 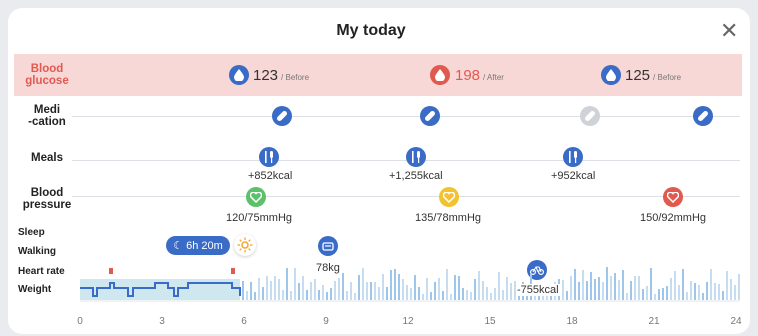 I want to click on activity-chart, so click(x=410, y=284).